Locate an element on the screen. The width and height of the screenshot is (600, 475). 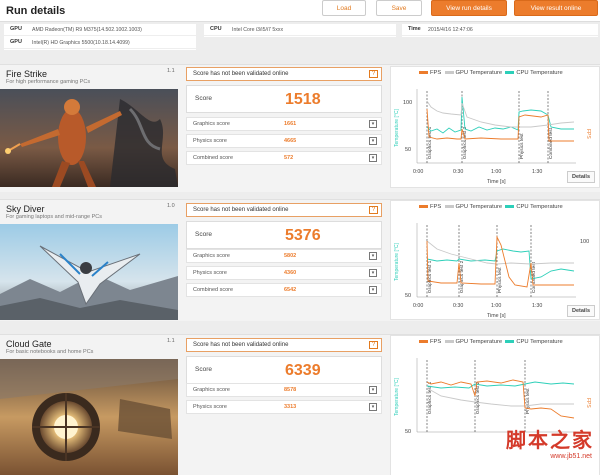
score-value: 6339 is located at coordinates (303, 370).